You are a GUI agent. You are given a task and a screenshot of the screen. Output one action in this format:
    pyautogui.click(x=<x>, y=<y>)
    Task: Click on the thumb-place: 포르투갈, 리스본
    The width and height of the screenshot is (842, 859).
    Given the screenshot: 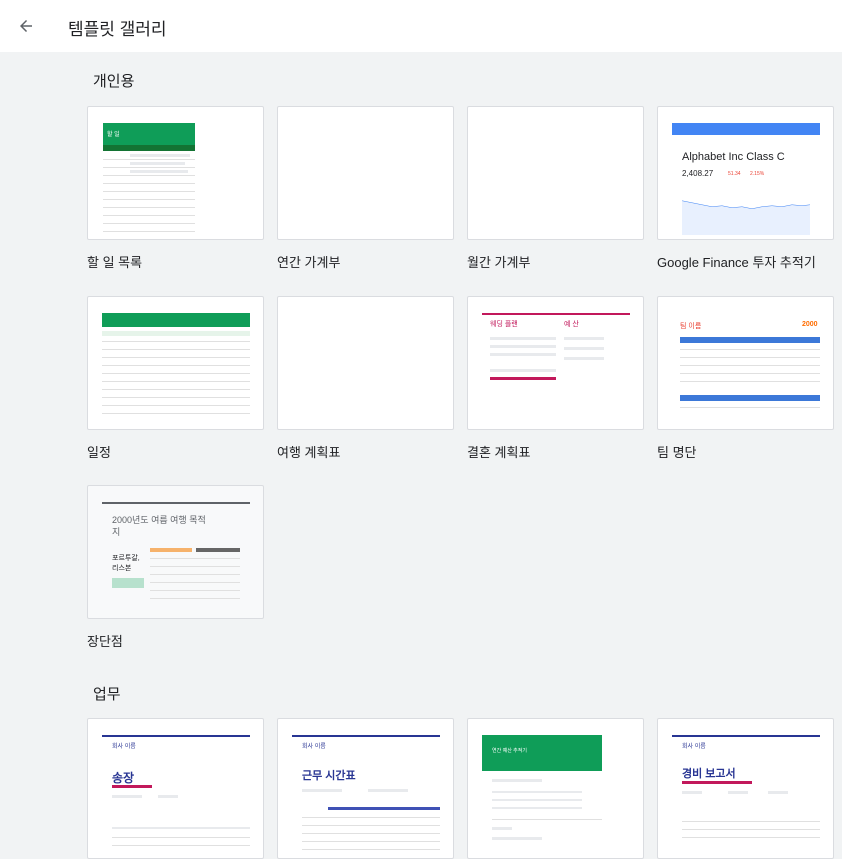 What is the action you would take?
    pyautogui.click(x=126, y=563)
    